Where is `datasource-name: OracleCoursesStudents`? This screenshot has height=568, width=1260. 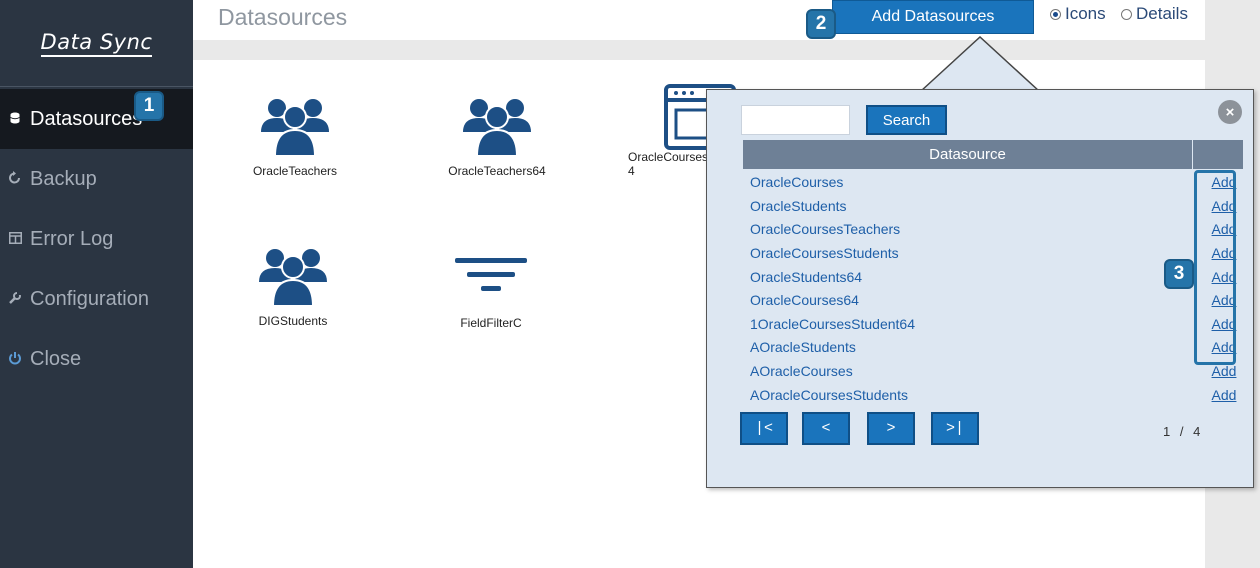 datasource-name: OracleCoursesStudents is located at coordinates (824, 253).